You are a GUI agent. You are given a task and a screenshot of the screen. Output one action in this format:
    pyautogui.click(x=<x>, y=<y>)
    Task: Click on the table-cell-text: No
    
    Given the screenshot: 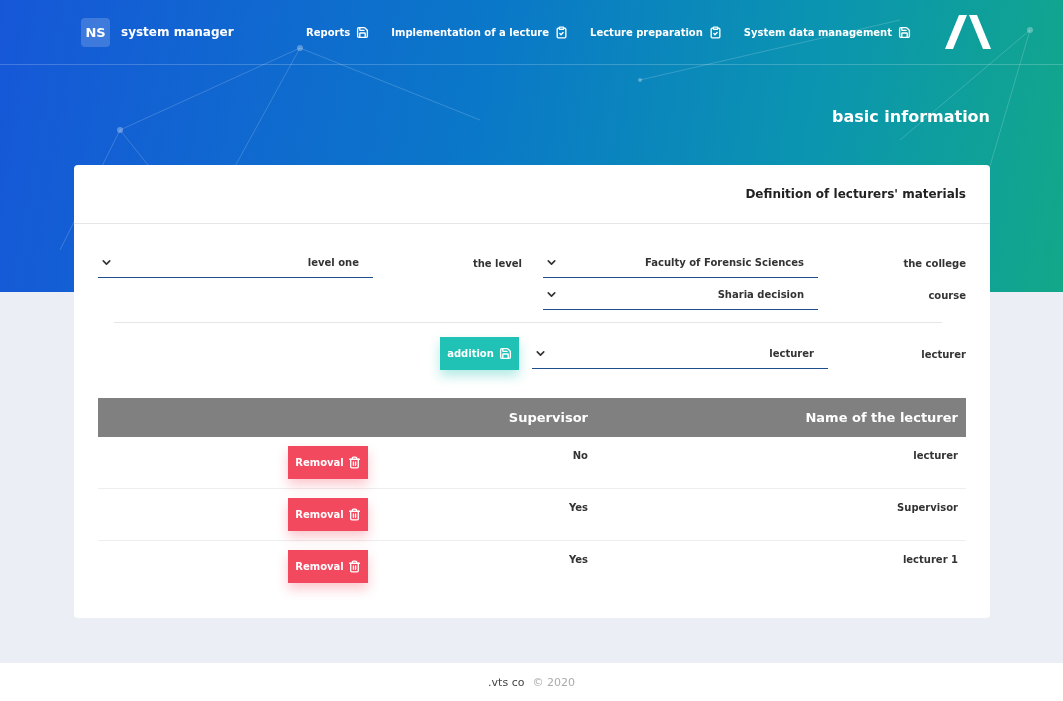 What is the action you would take?
    pyautogui.click(x=579, y=455)
    